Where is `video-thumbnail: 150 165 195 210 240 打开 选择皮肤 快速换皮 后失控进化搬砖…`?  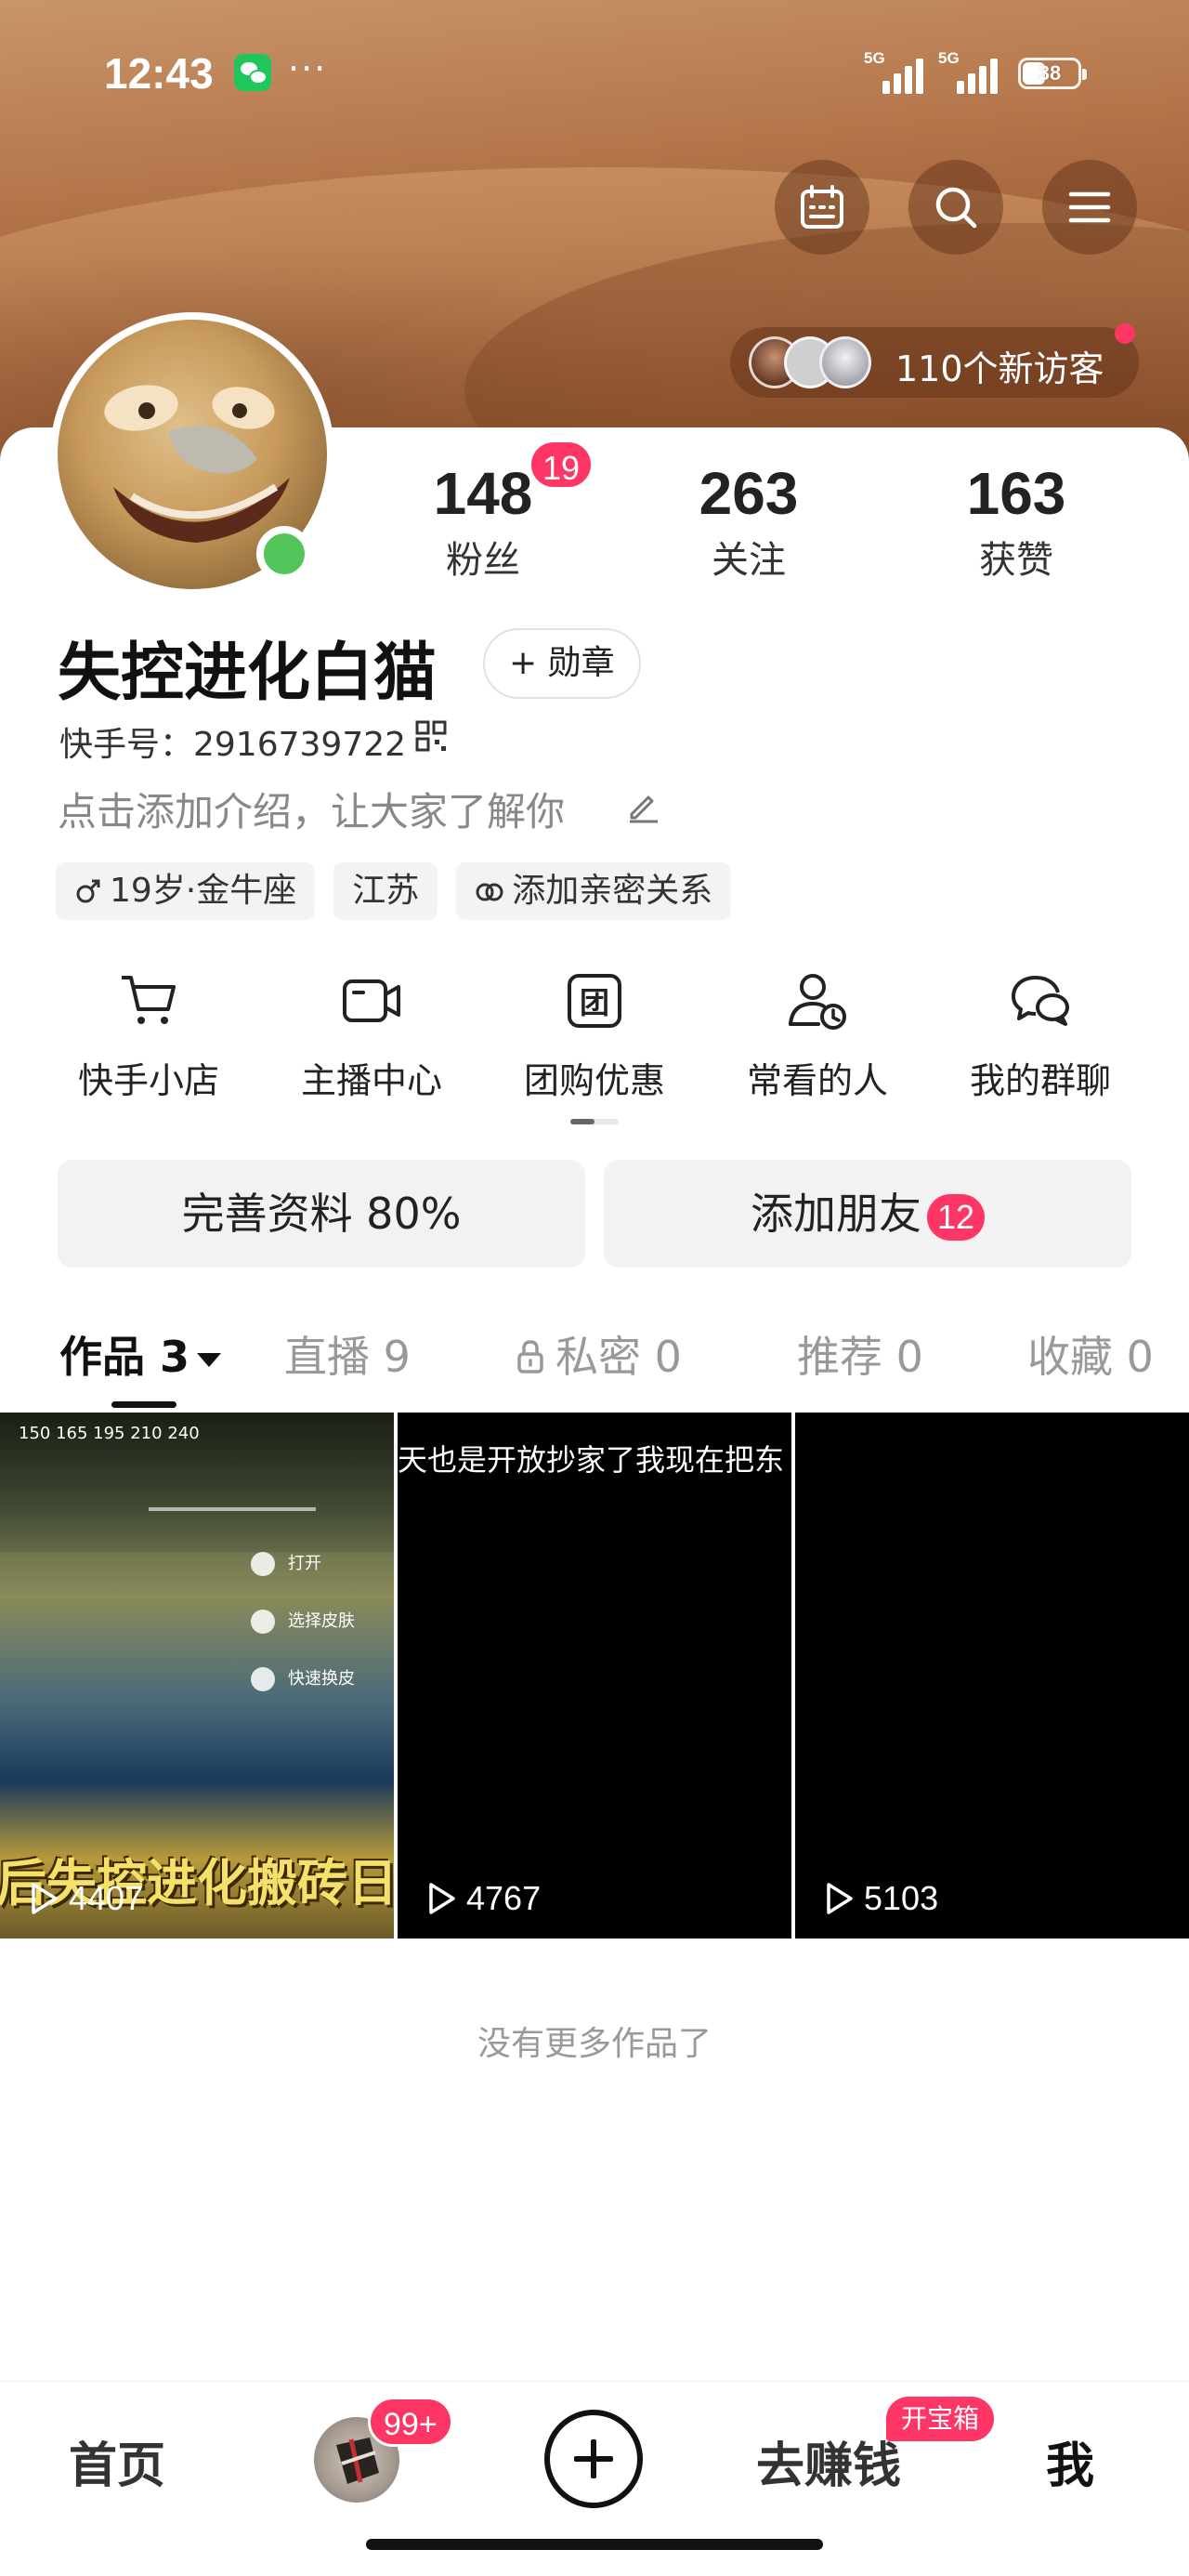 video-thumbnail: 150 165 195 210 240 打开 选择皮肤 快速换皮 后失控进化搬砖… is located at coordinates (197, 1676).